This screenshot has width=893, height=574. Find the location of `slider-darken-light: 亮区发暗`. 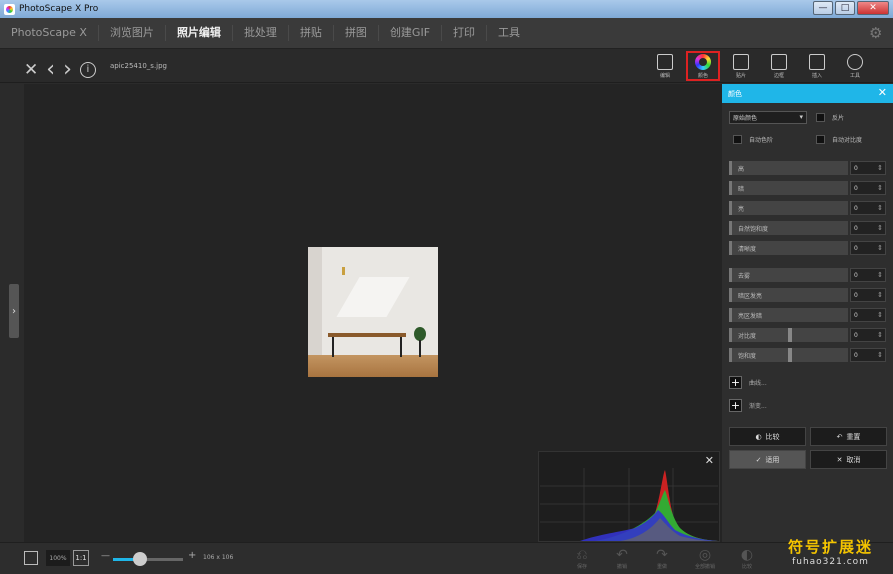

slider-darken-light: 亮区发暗 is located at coordinates (788, 315).